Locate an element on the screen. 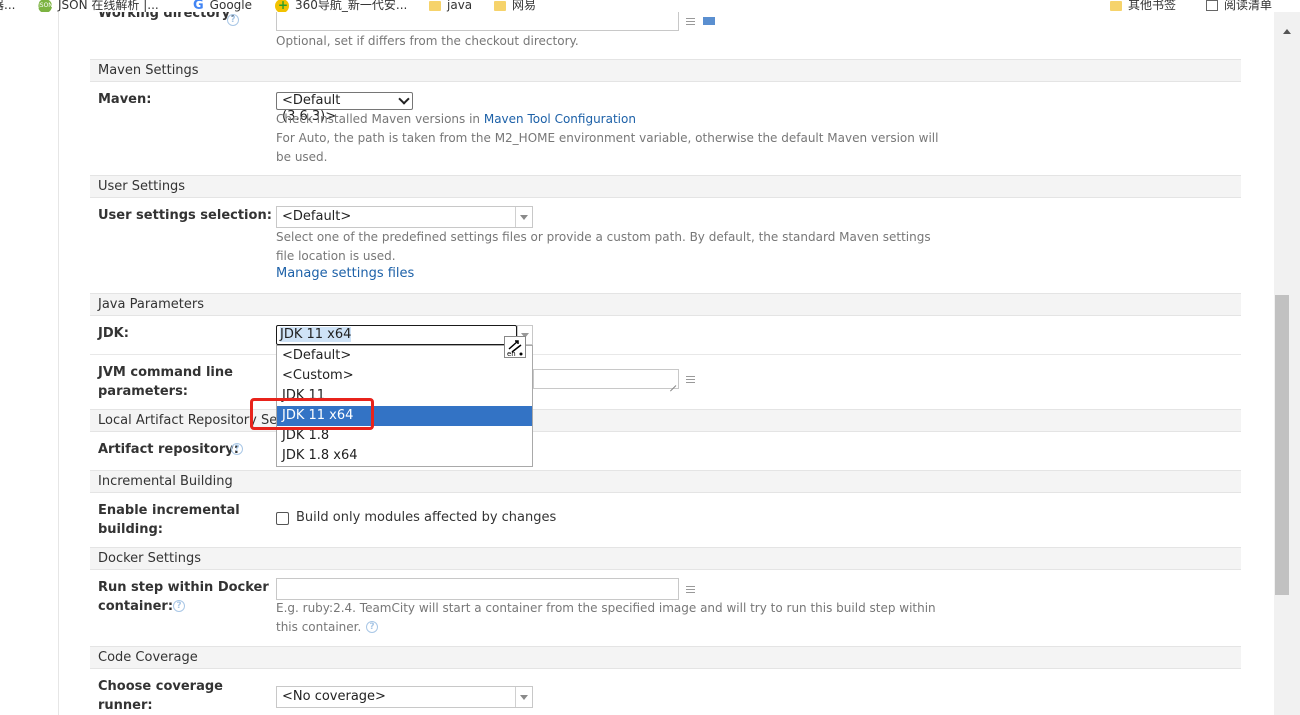 The width and height of the screenshot is (1300, 715). row-divider is located at coordinates (665, 354).